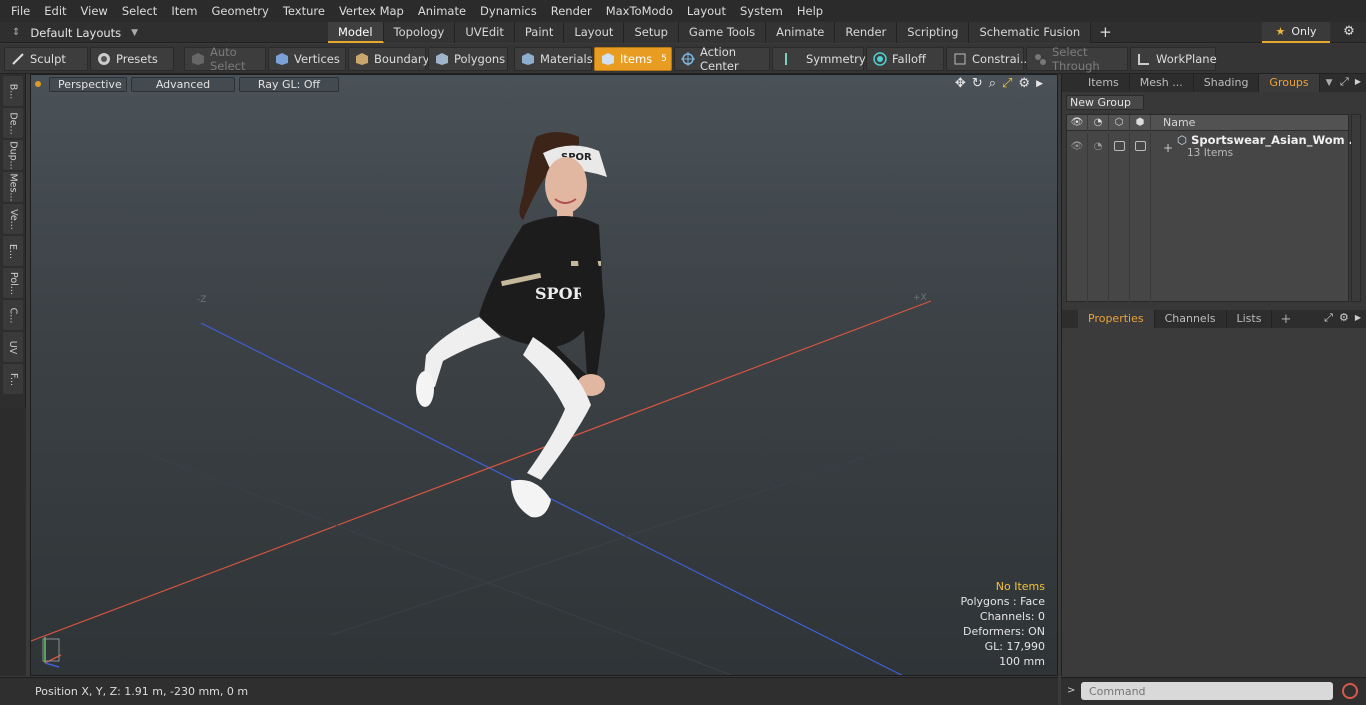 This screenshot has height=705, width=1366. What do you see at coordinates (639, 11) in the screenshot?
I see `menu-maxtomodo: MaxToModo` at bounding box center [639, 11].